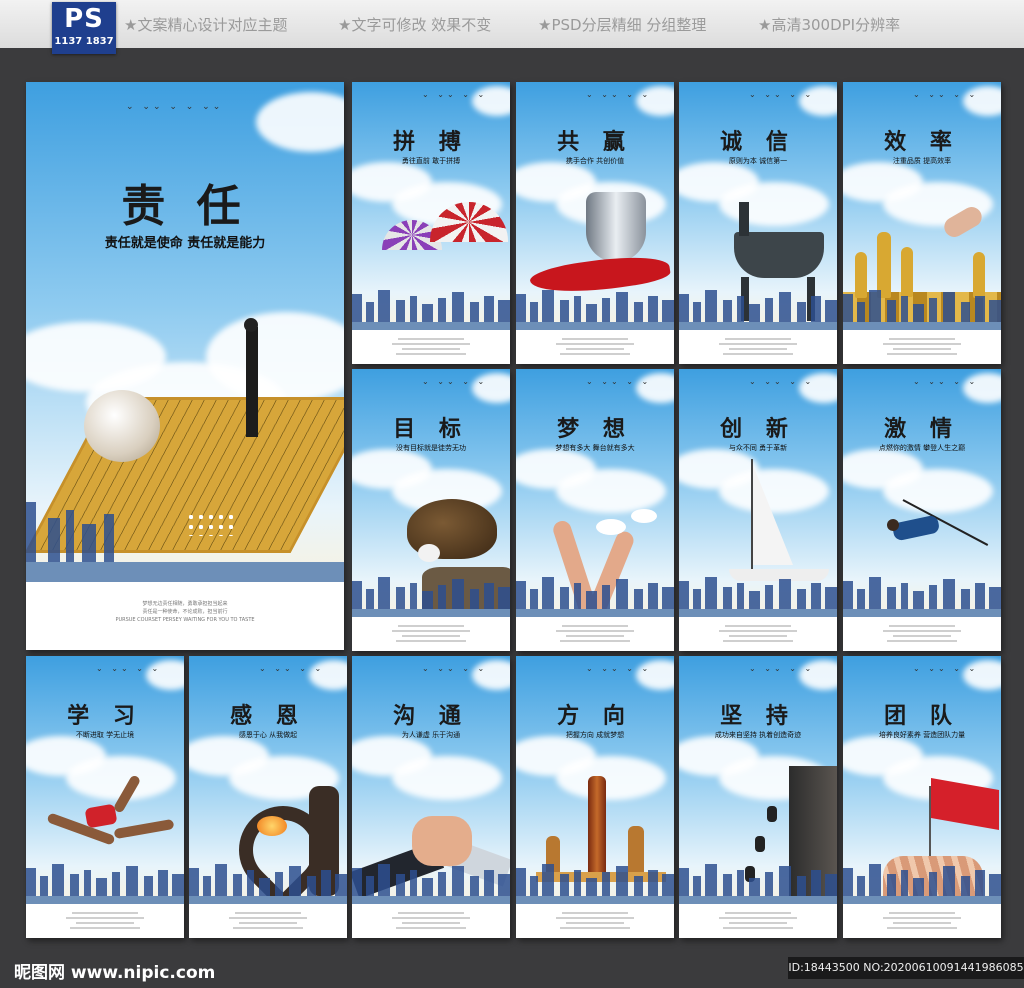  Describe the element at coordinates (758, 716) in the screenshot. I see `poster-title: 坚 持` at that location.